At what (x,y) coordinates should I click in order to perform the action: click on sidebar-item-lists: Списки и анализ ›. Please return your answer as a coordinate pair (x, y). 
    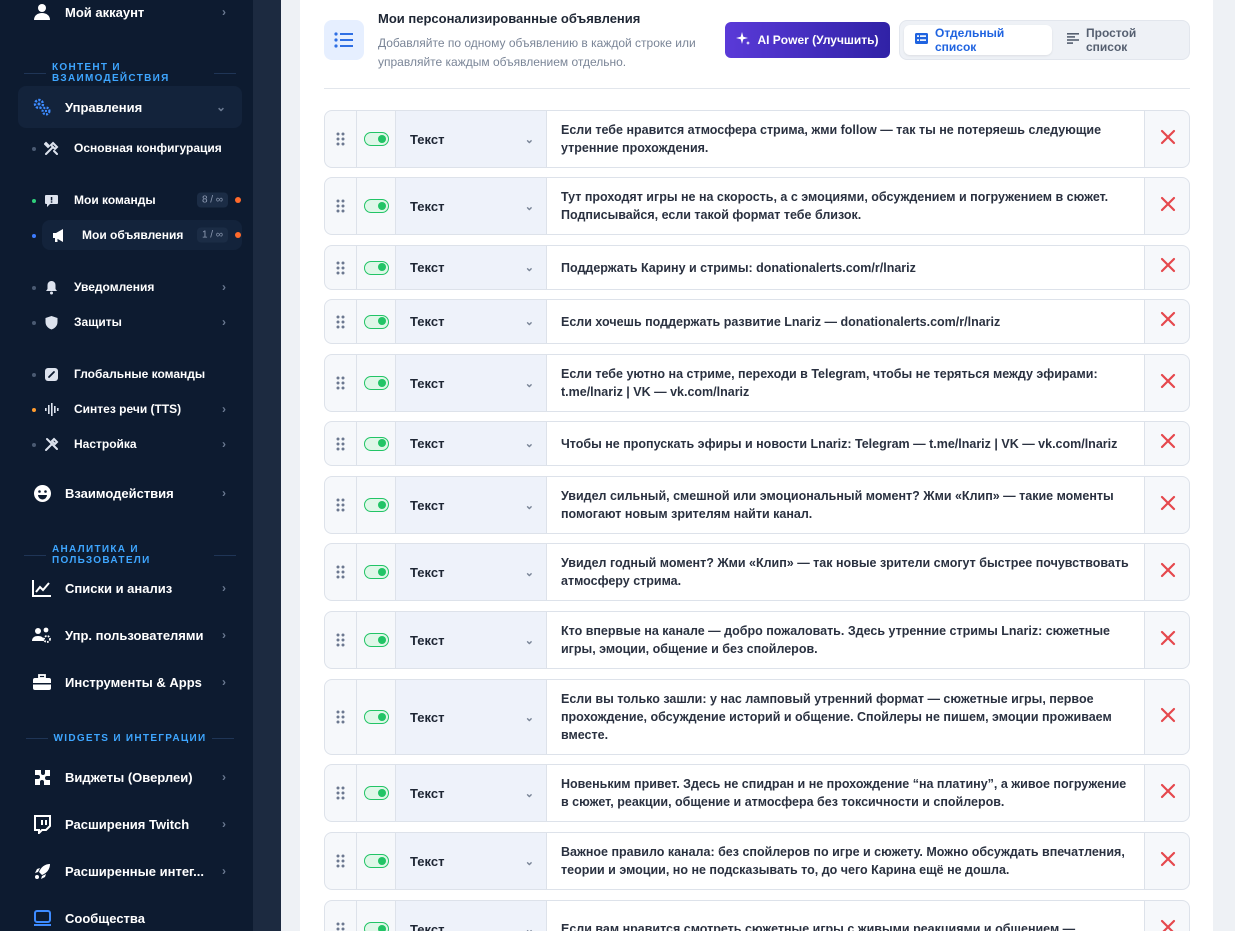
    Looking at the image, I should click on (130, 588).